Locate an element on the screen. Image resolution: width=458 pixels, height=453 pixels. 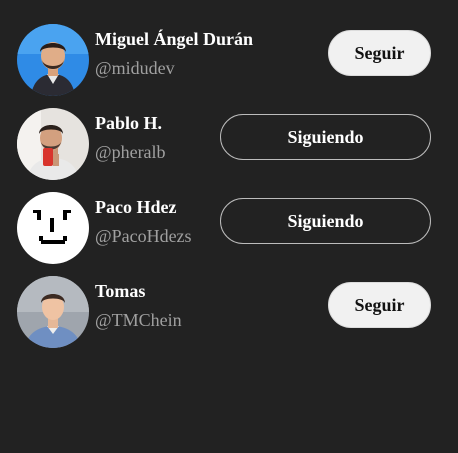
avatar-pixel-face-icon is located at coordinates (53, 228).